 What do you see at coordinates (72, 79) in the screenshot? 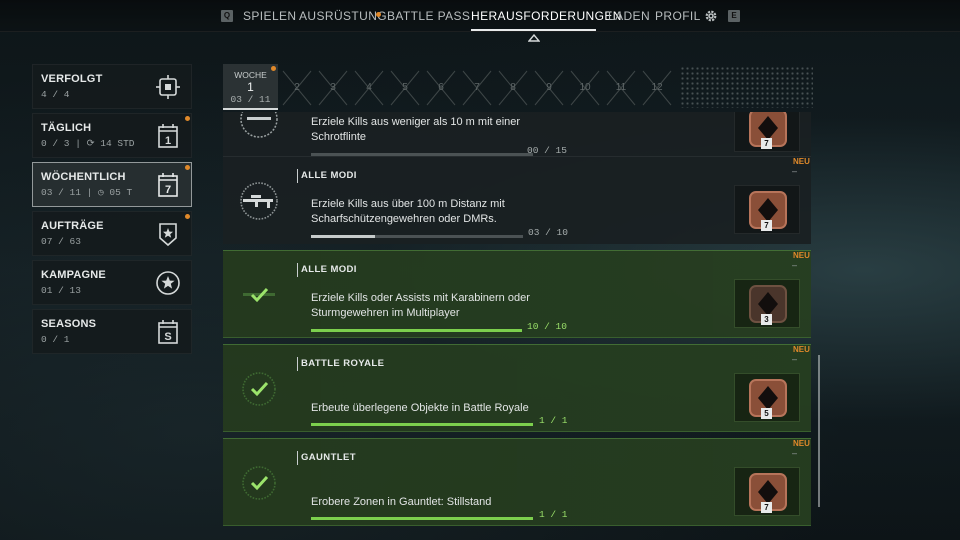
I see `sidebar-item-label: VERFOLGT` at bounding box center [72, 79].